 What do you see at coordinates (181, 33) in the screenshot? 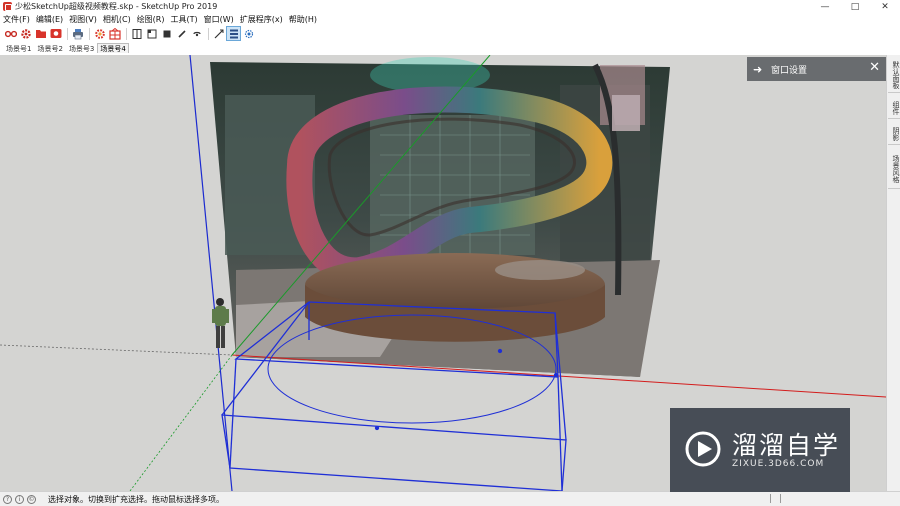
I see `pencil-icon` at bounding box center [181, 33].